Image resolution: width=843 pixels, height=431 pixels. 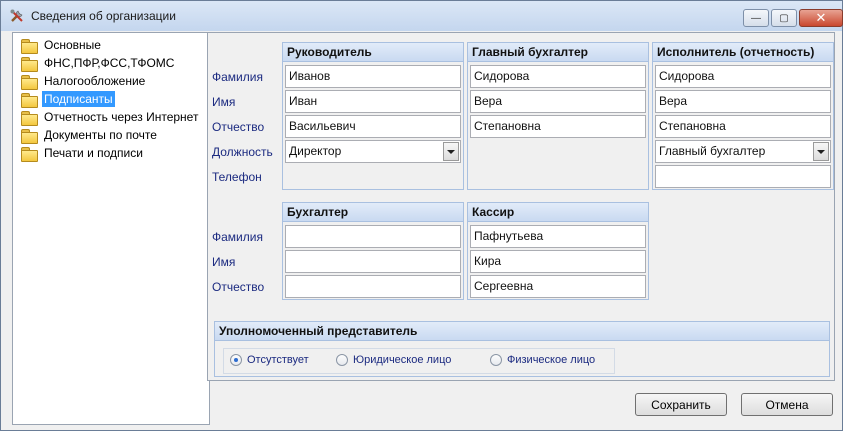 I want to click on cashier-patronymic-field: Сергеевна, so click(x=558, y=286).